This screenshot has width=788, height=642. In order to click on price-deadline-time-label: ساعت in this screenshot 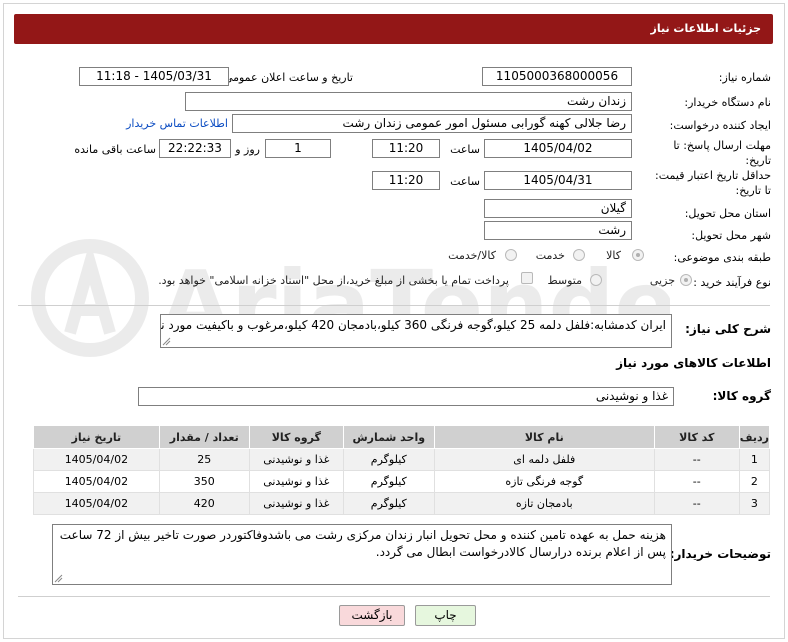, I will do `click(465, 181)`.